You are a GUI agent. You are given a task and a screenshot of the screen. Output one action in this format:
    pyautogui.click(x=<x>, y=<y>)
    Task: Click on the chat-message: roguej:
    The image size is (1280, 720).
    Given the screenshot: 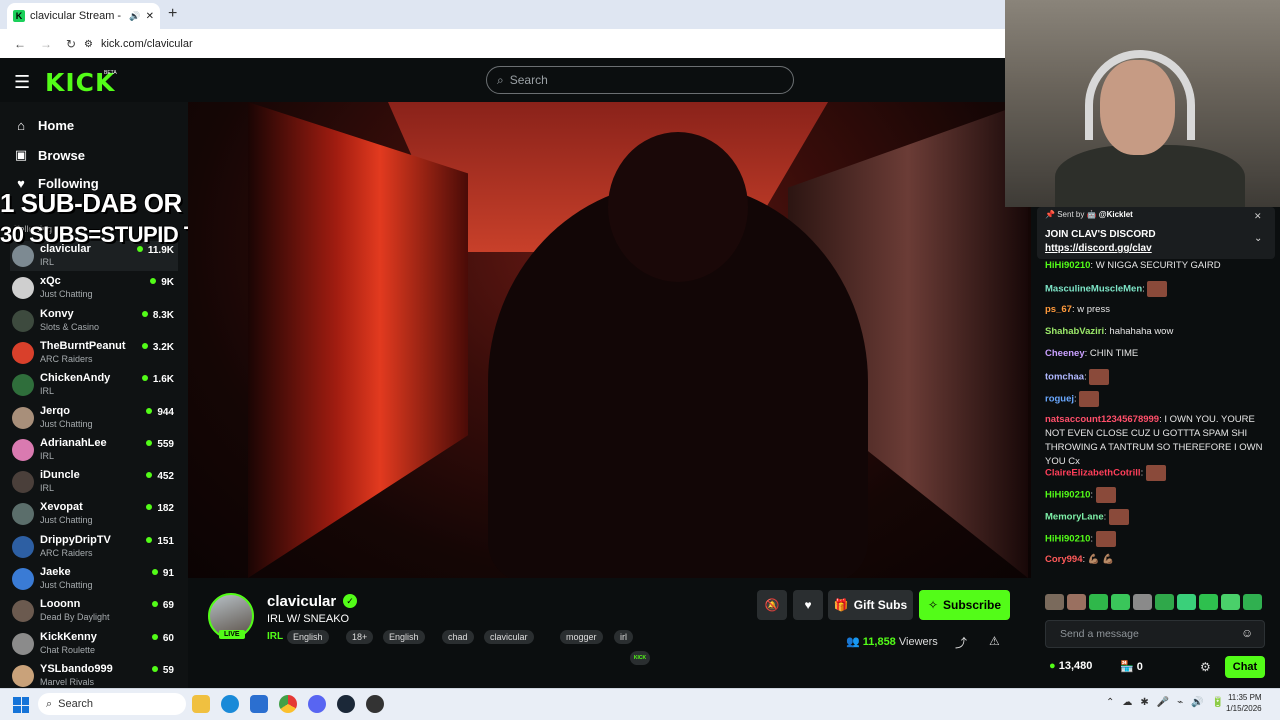 What is the action you would take?
    pyautogui.click(x=1160, y=399)
    